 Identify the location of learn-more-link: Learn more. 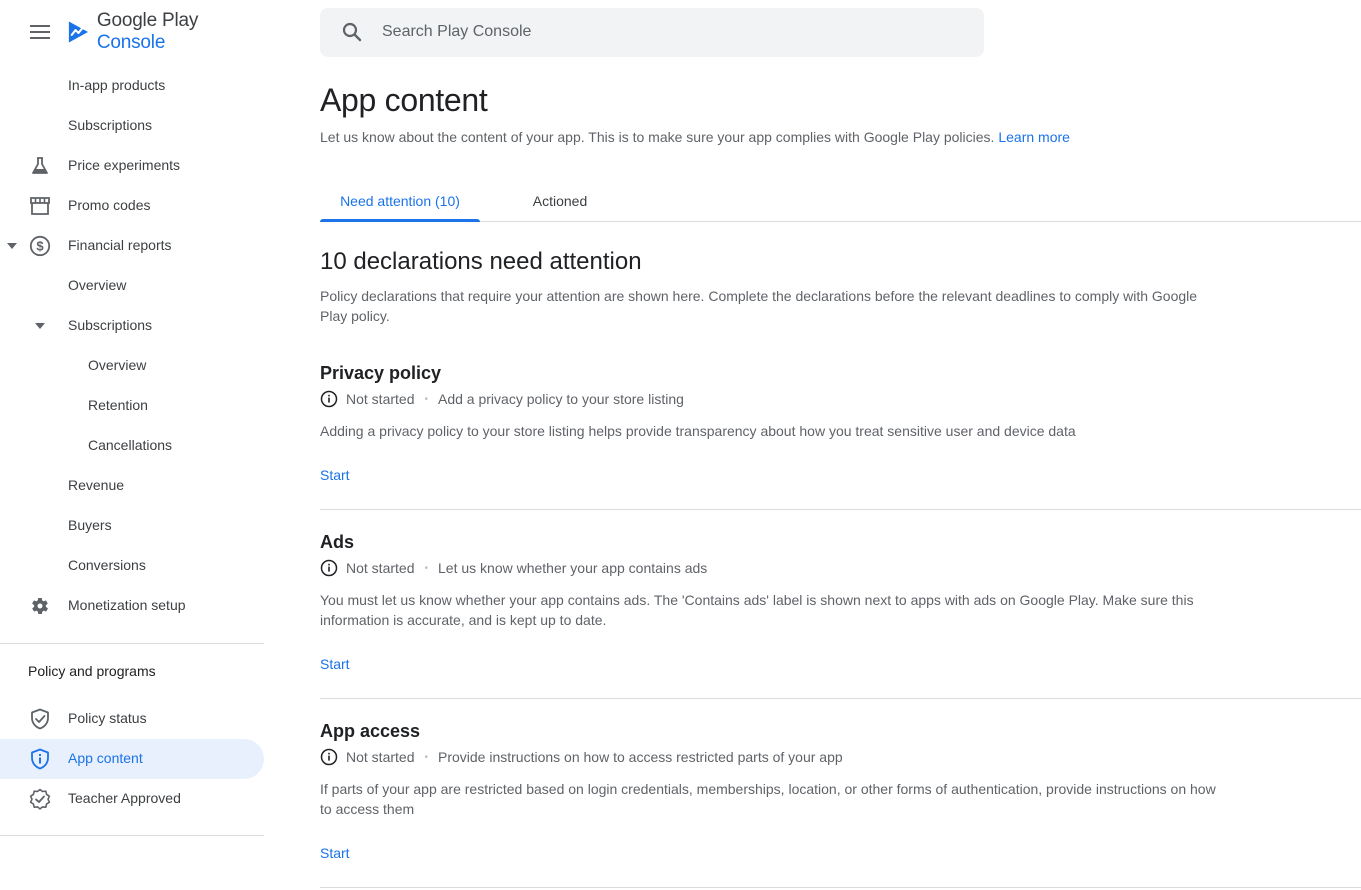
(1034, 137).